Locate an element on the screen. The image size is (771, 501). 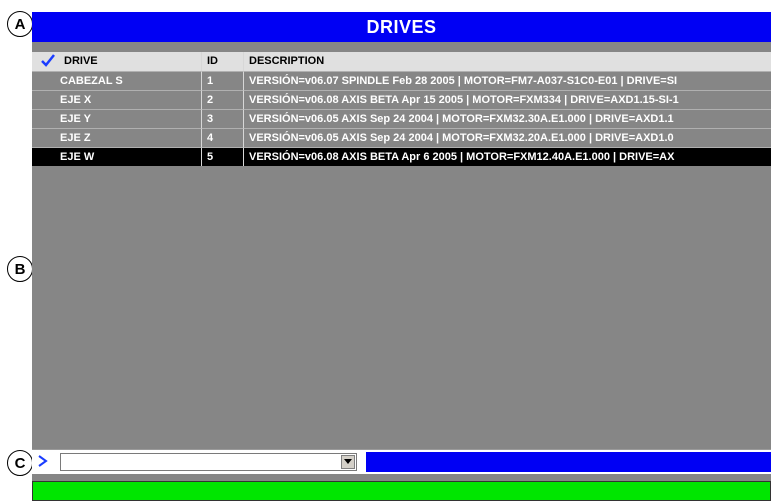
column-header-drive: DRIVE is located at coordinates (116, 61).